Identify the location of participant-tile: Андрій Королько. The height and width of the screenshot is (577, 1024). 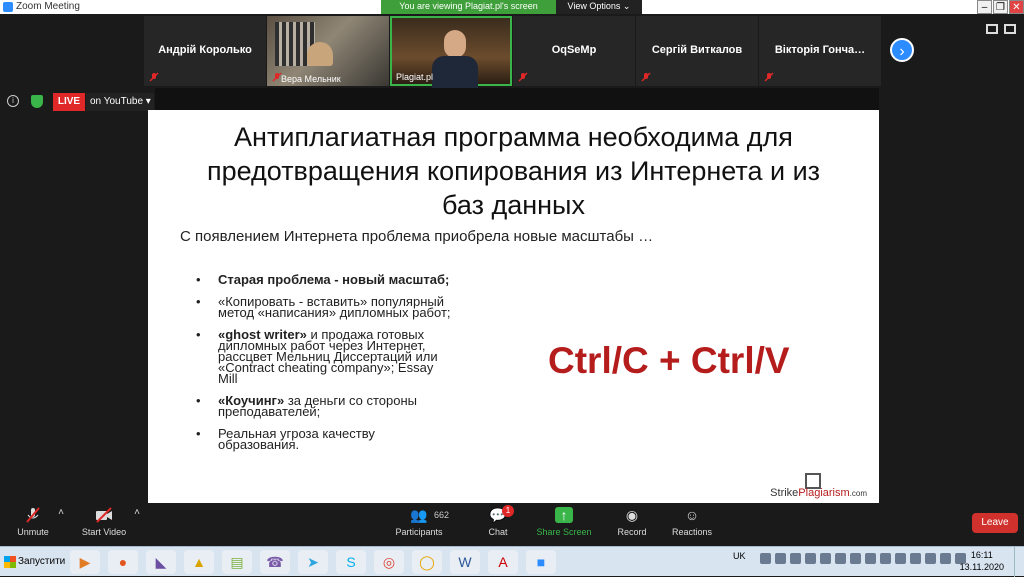
(205, 51).